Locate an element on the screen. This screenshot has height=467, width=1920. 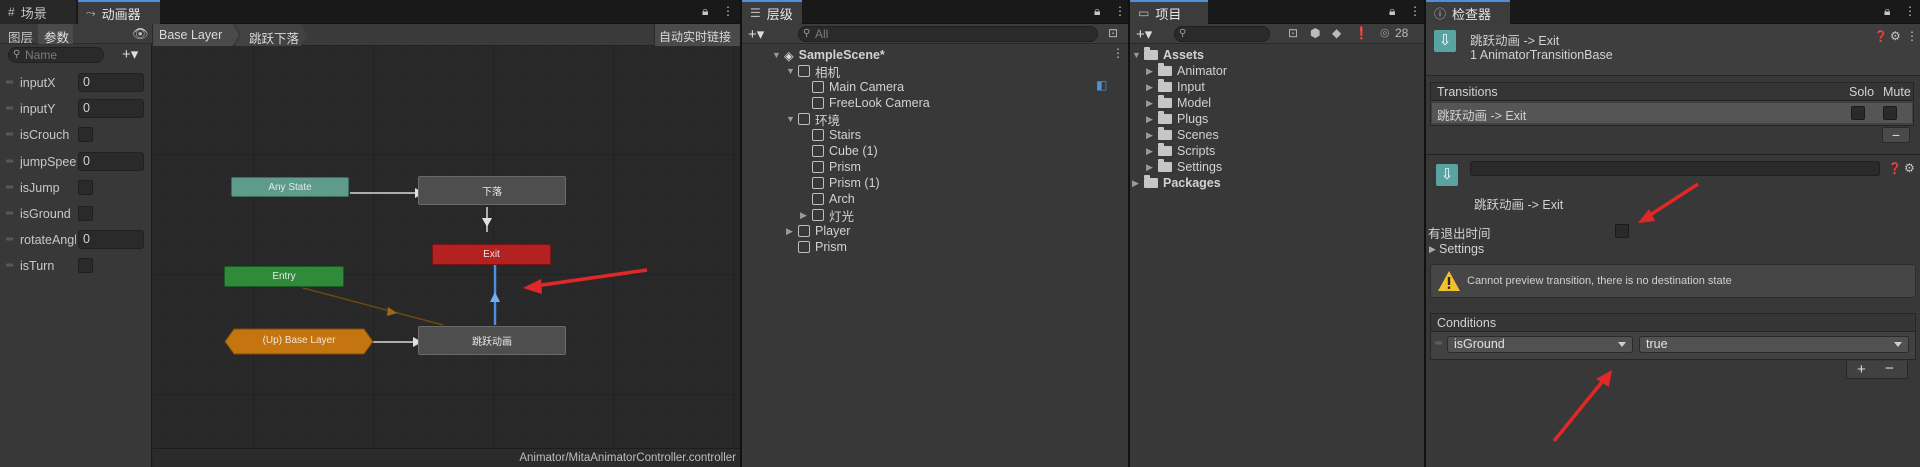
add-object-button: +▾ is located at coordinates (756, 34).